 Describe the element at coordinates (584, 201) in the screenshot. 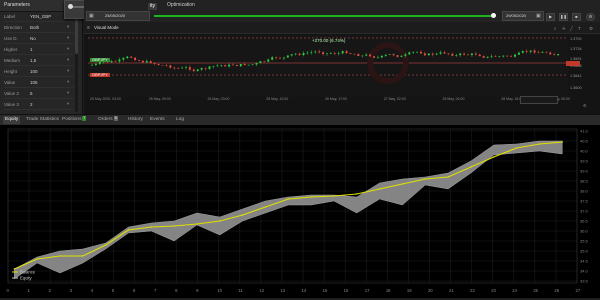

I see `y-tick-label: 37.5` at that location.